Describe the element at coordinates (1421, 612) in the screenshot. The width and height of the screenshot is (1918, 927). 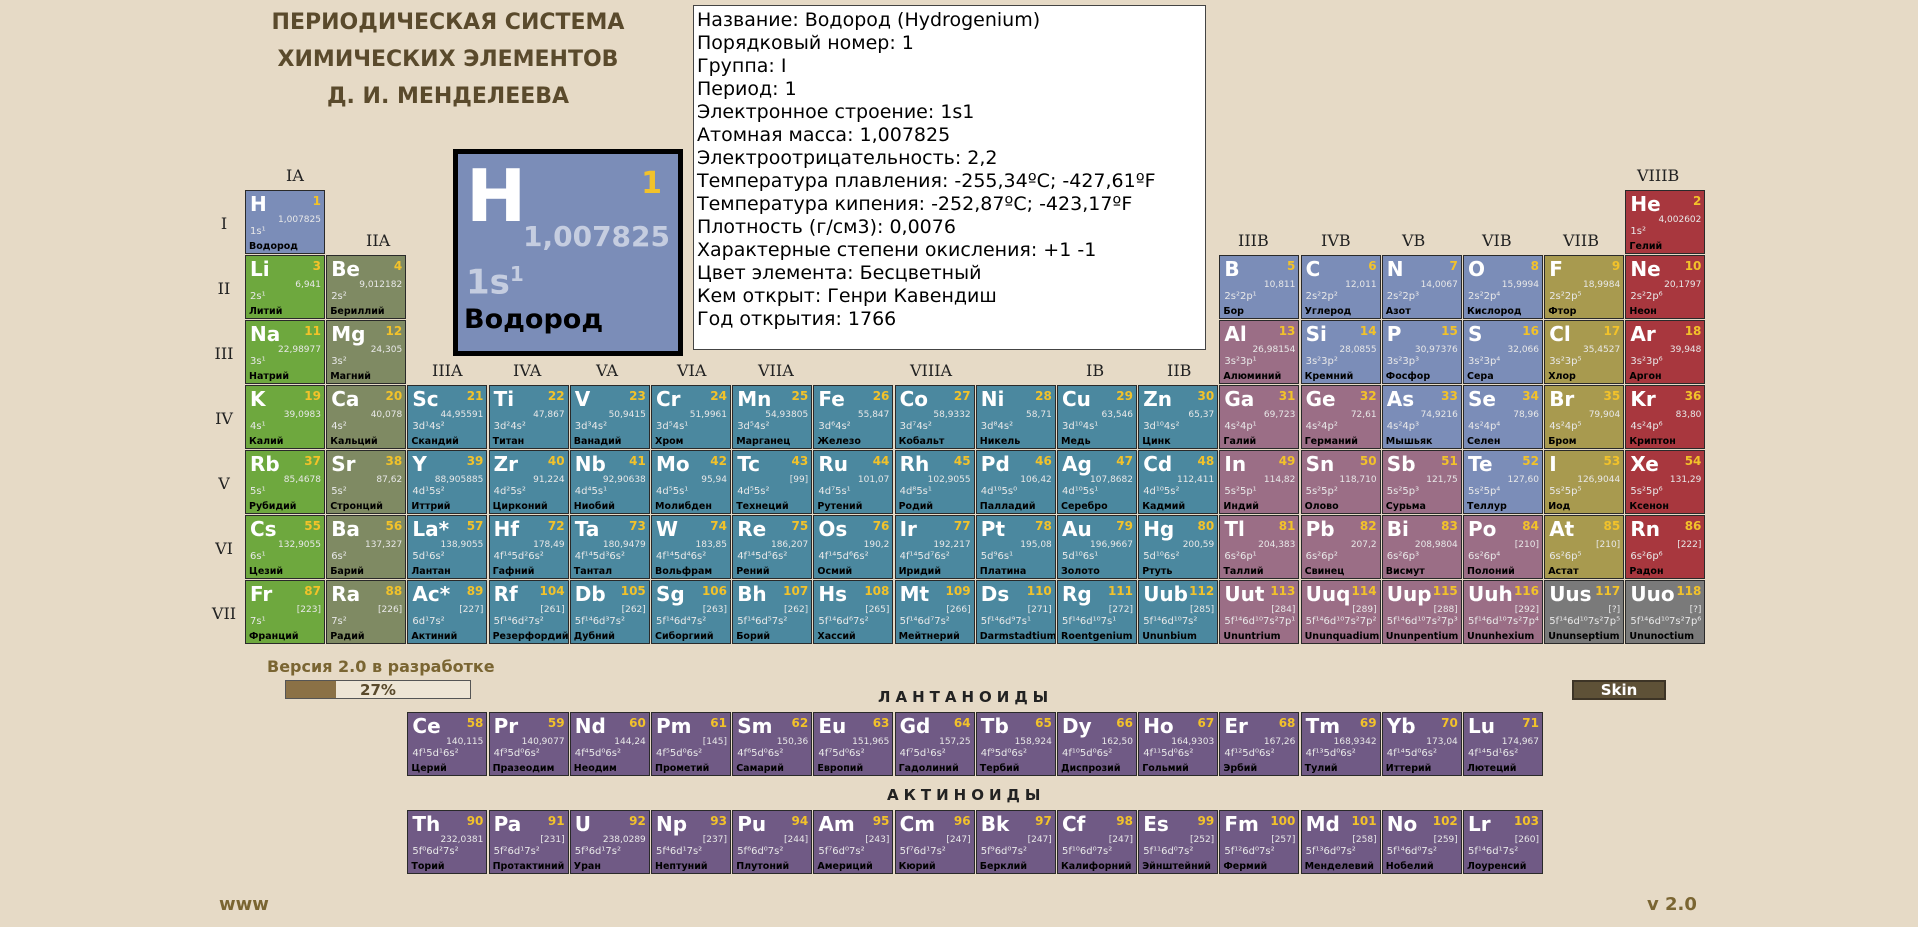
I see `element-cell-Uup: Uup 115 [288] 5f¹⁴6d¹⁰7s²7p³ Ununpentium` at that location.